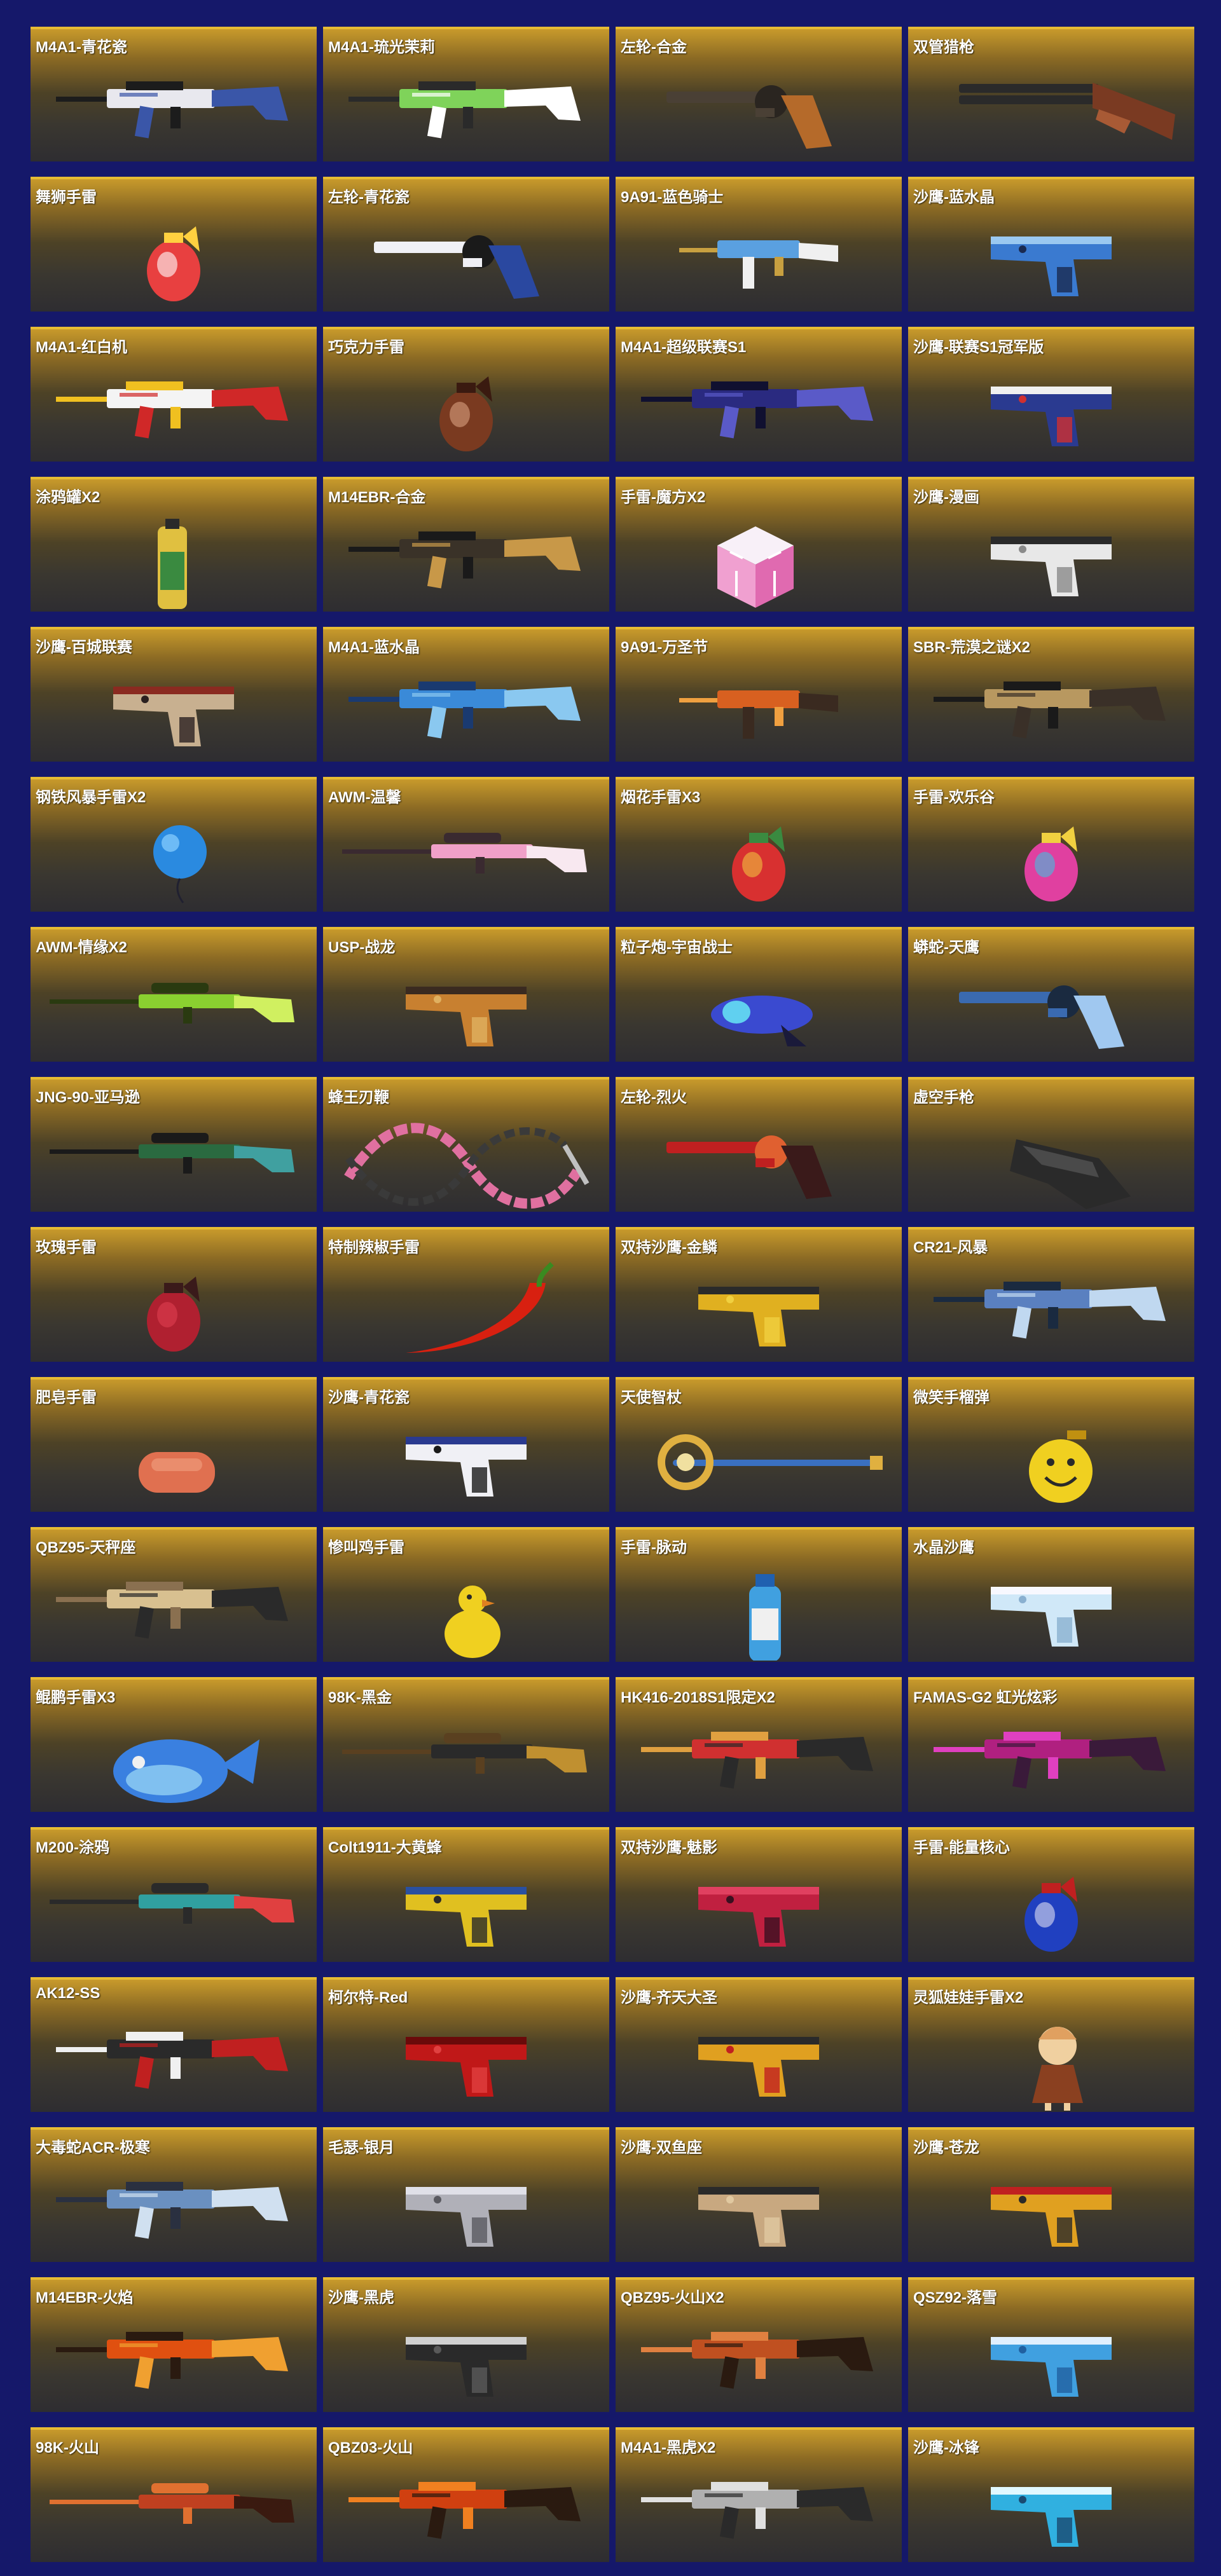  Describe the element at coordinates (174, 1745) in the screenshot. I see `item-card: 鲲鹏手雷X3` at that location.